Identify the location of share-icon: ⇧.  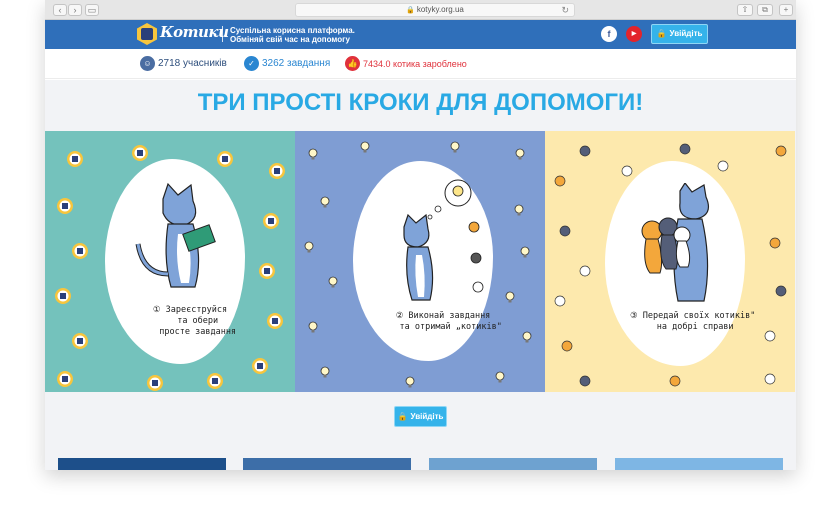
(745, 10).